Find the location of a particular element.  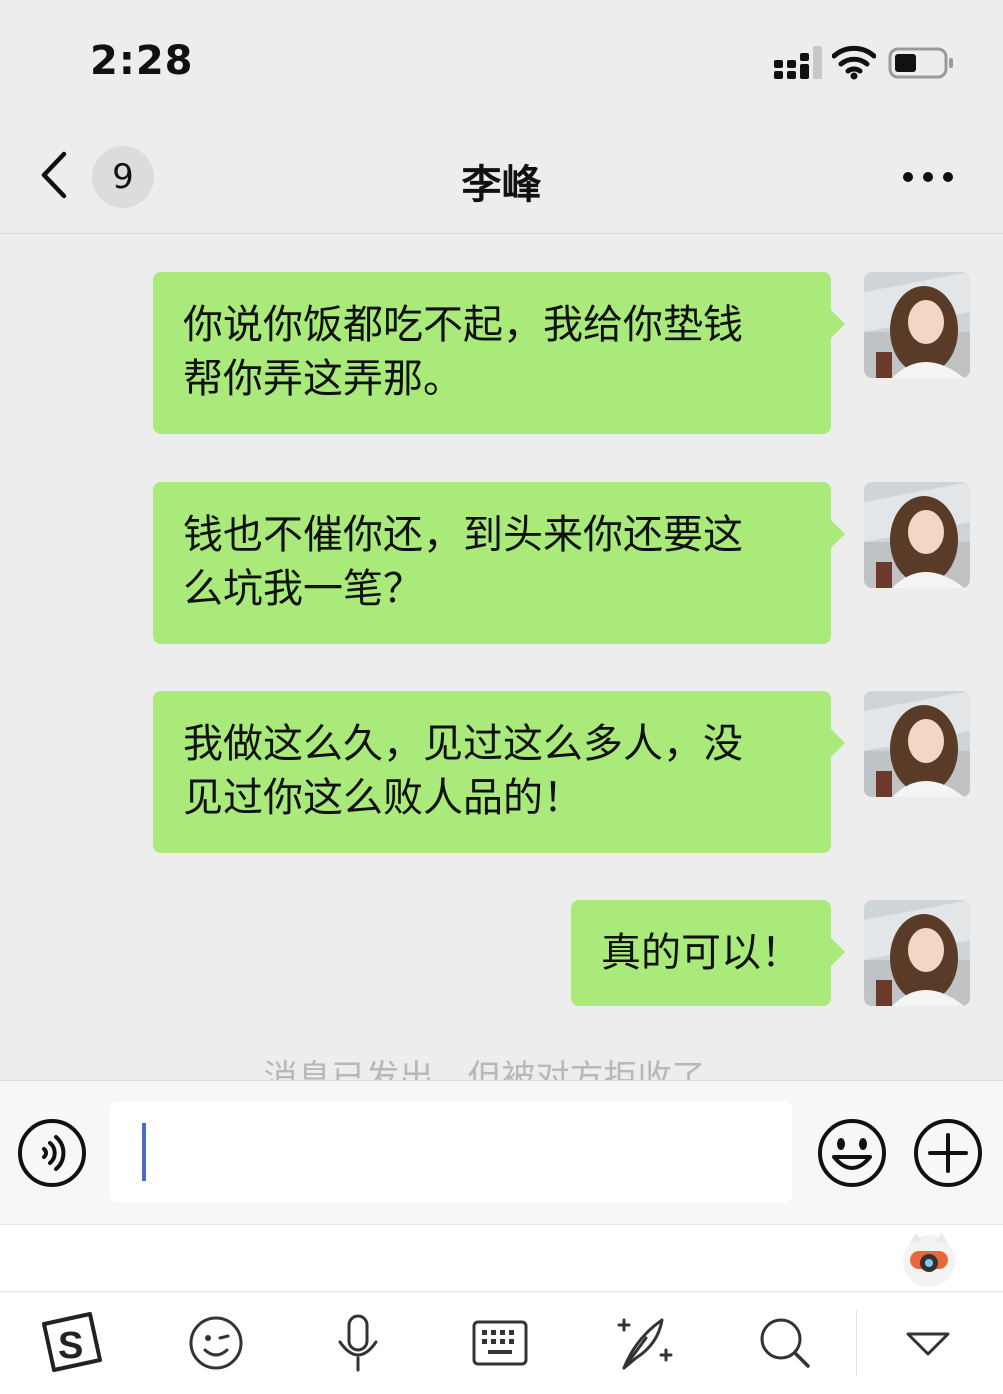

sogou-logo-icon: S is located at coordinates (72, 1343).